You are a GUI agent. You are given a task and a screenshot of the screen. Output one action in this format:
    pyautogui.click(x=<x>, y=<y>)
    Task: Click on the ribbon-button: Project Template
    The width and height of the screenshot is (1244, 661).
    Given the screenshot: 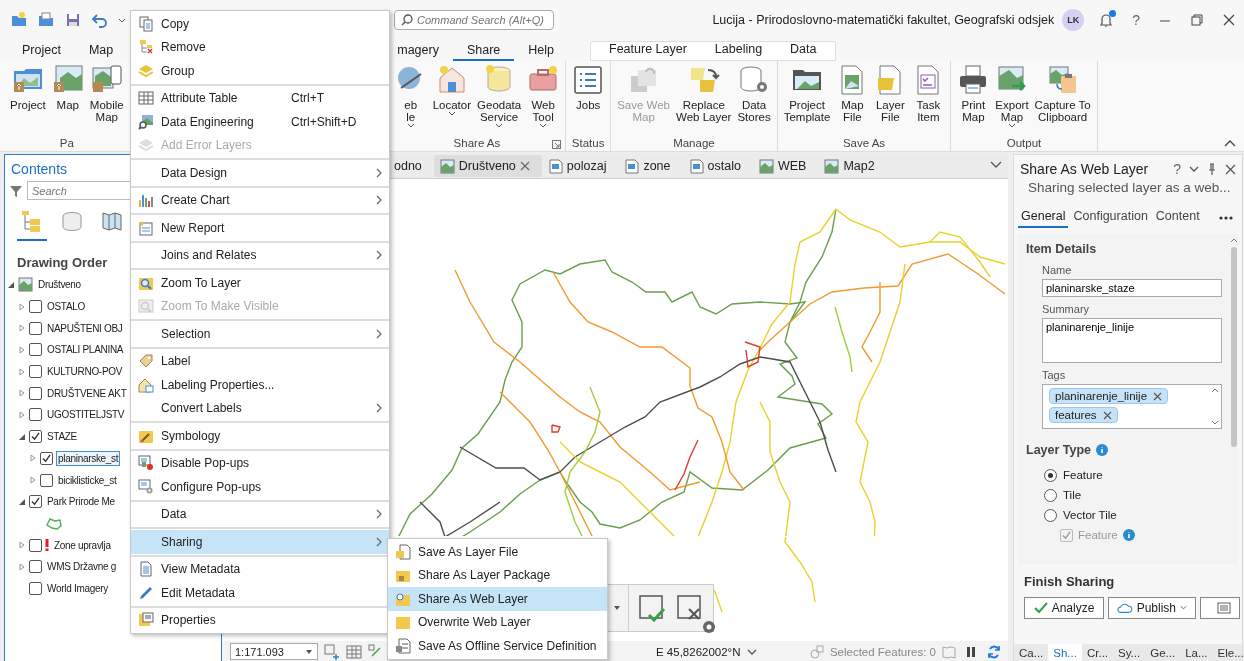 What is the action you would take?
    pyautogui.click(x=807, y=100)
    